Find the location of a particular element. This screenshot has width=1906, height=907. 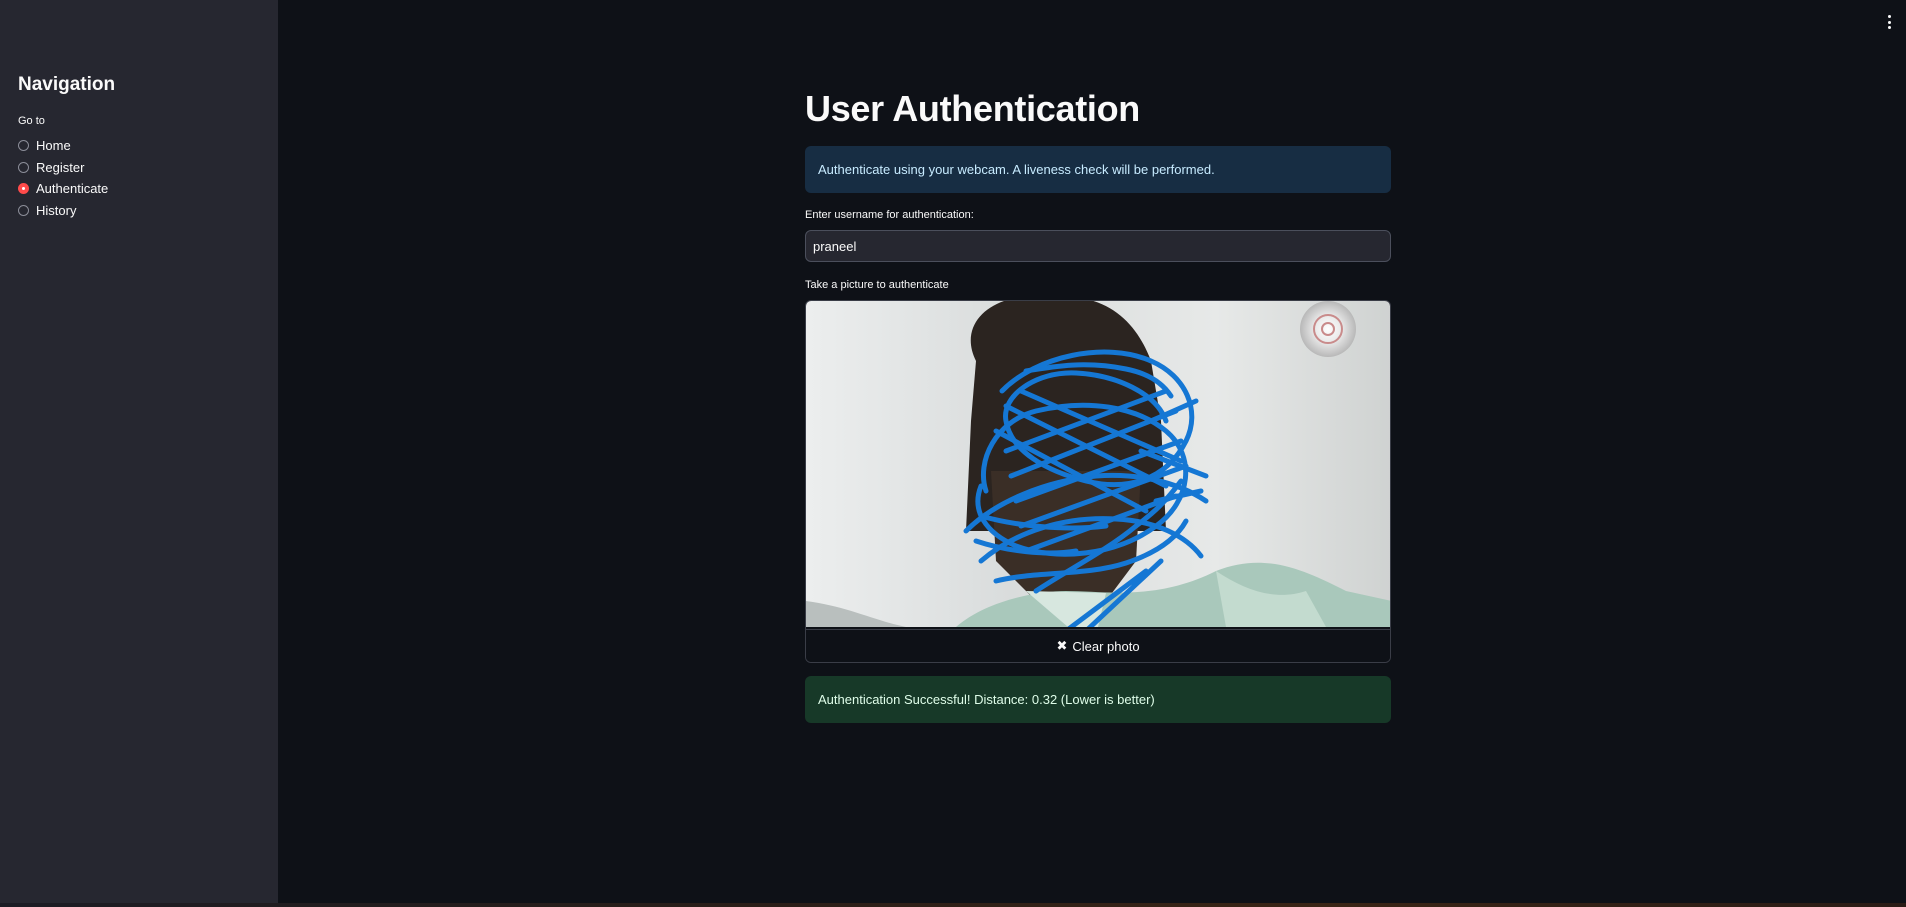

nav-option-home: Home is located at coordinates (63, 146).